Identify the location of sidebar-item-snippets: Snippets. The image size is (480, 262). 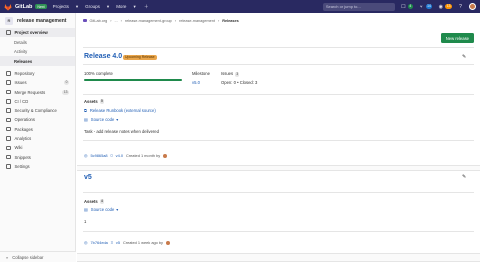
(37, 156).